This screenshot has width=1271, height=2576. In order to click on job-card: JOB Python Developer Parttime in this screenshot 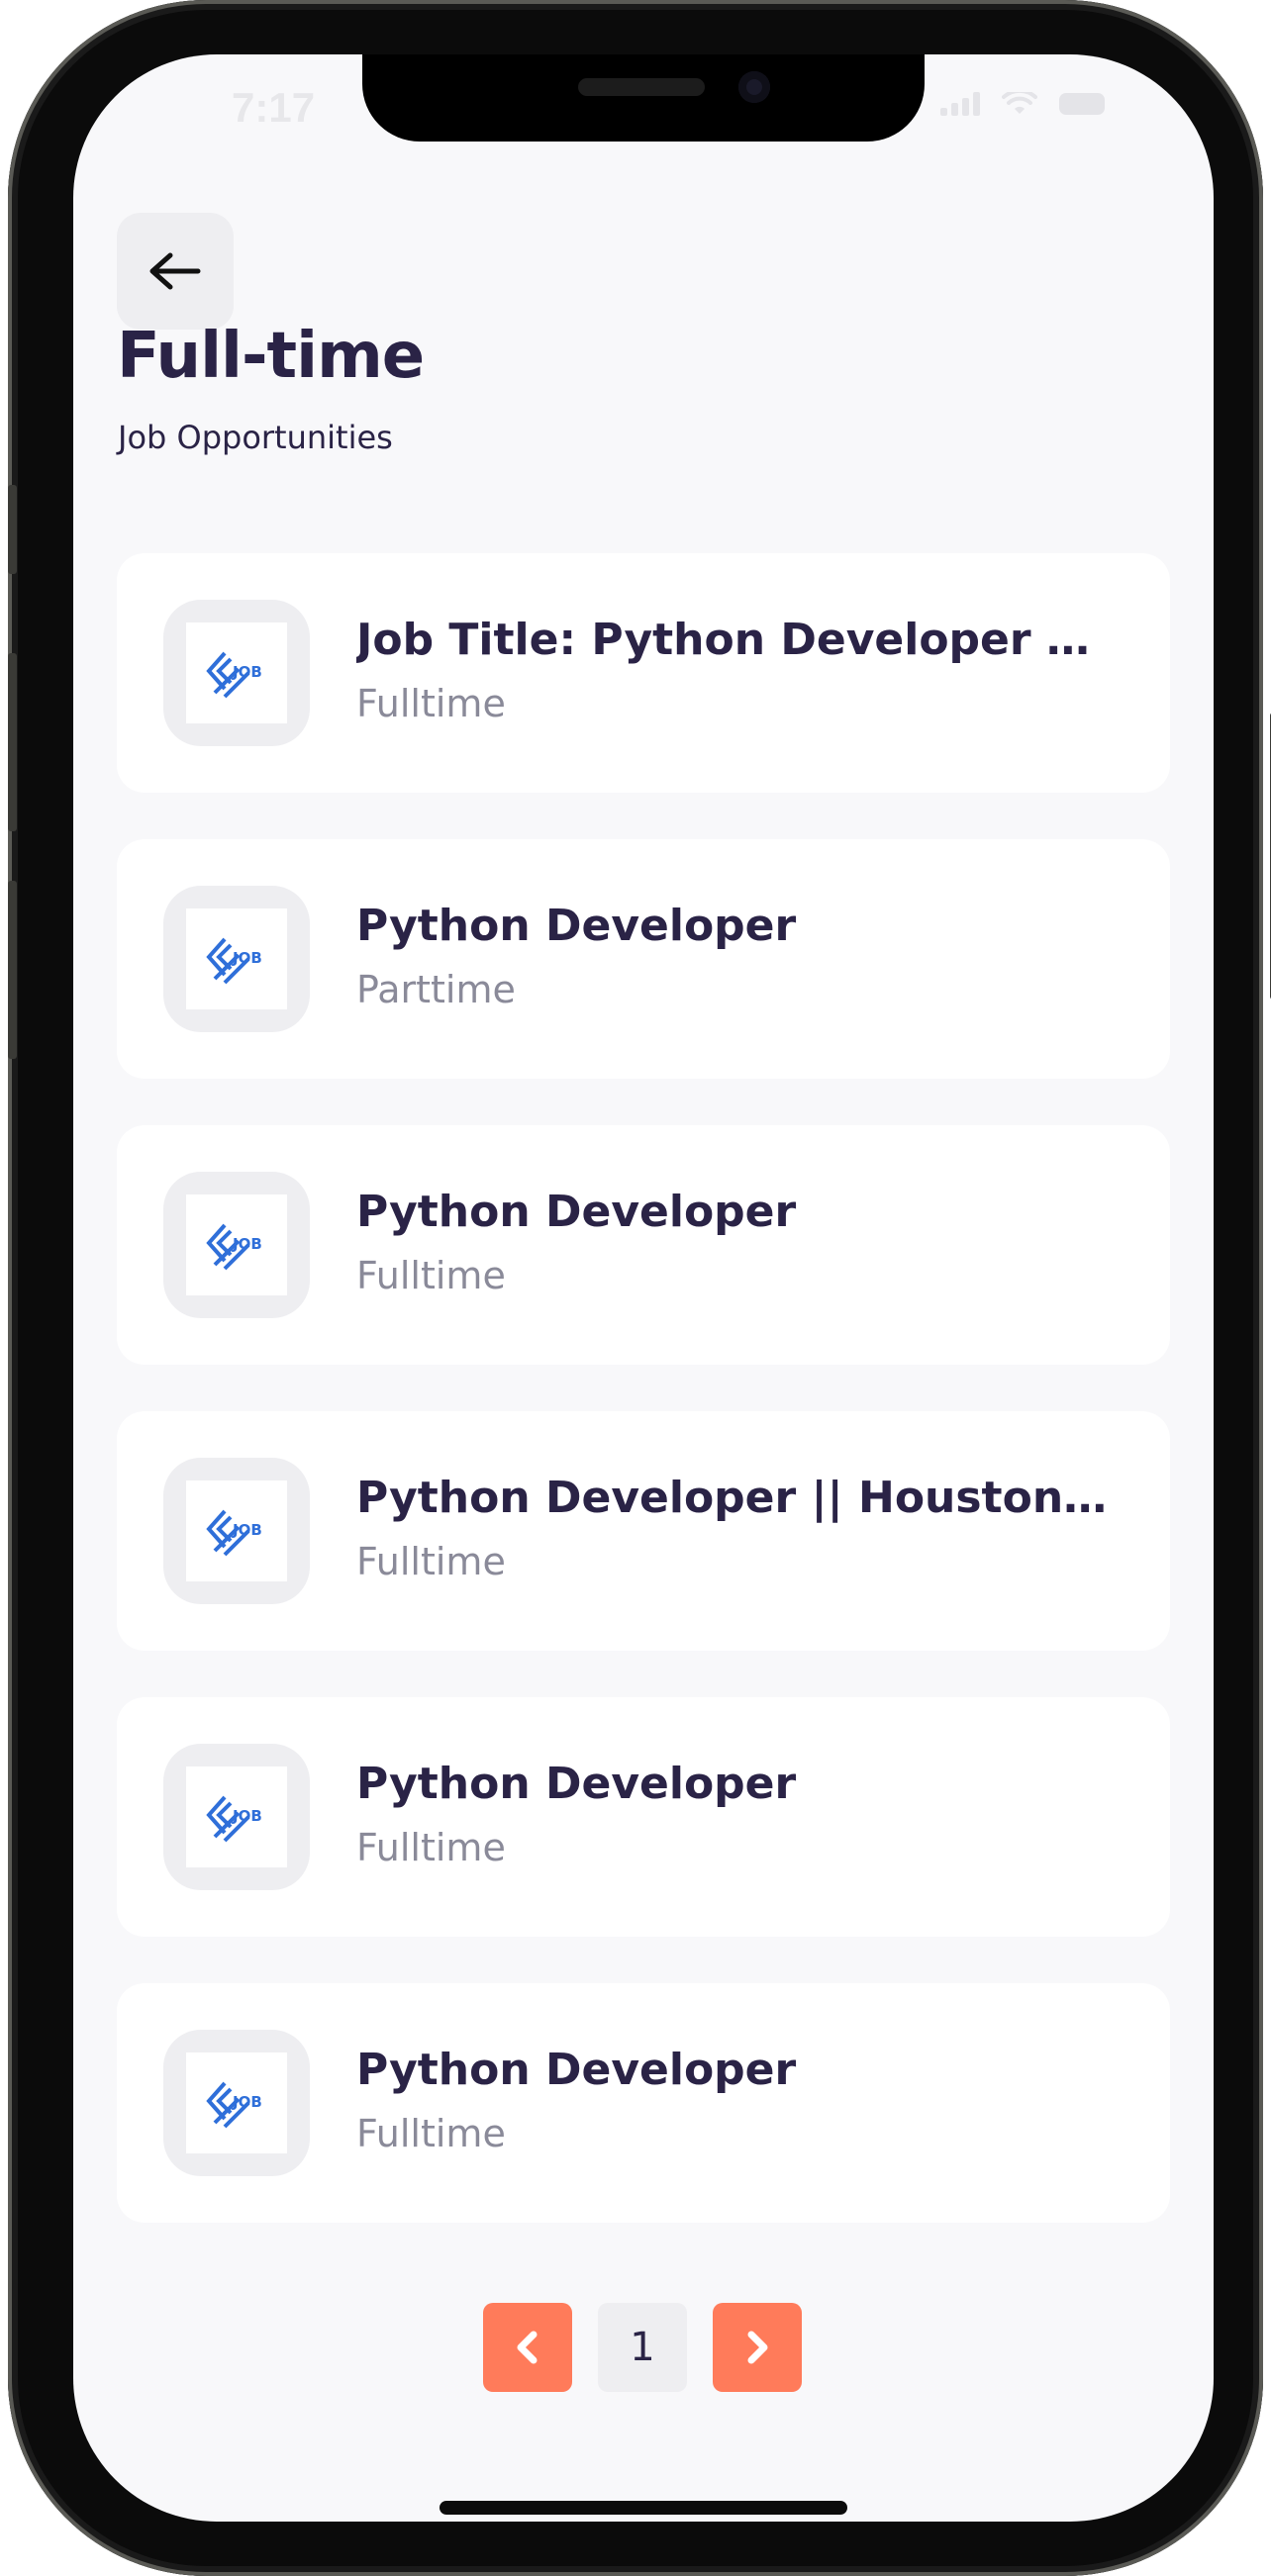, I will do `click(643, 959)`.